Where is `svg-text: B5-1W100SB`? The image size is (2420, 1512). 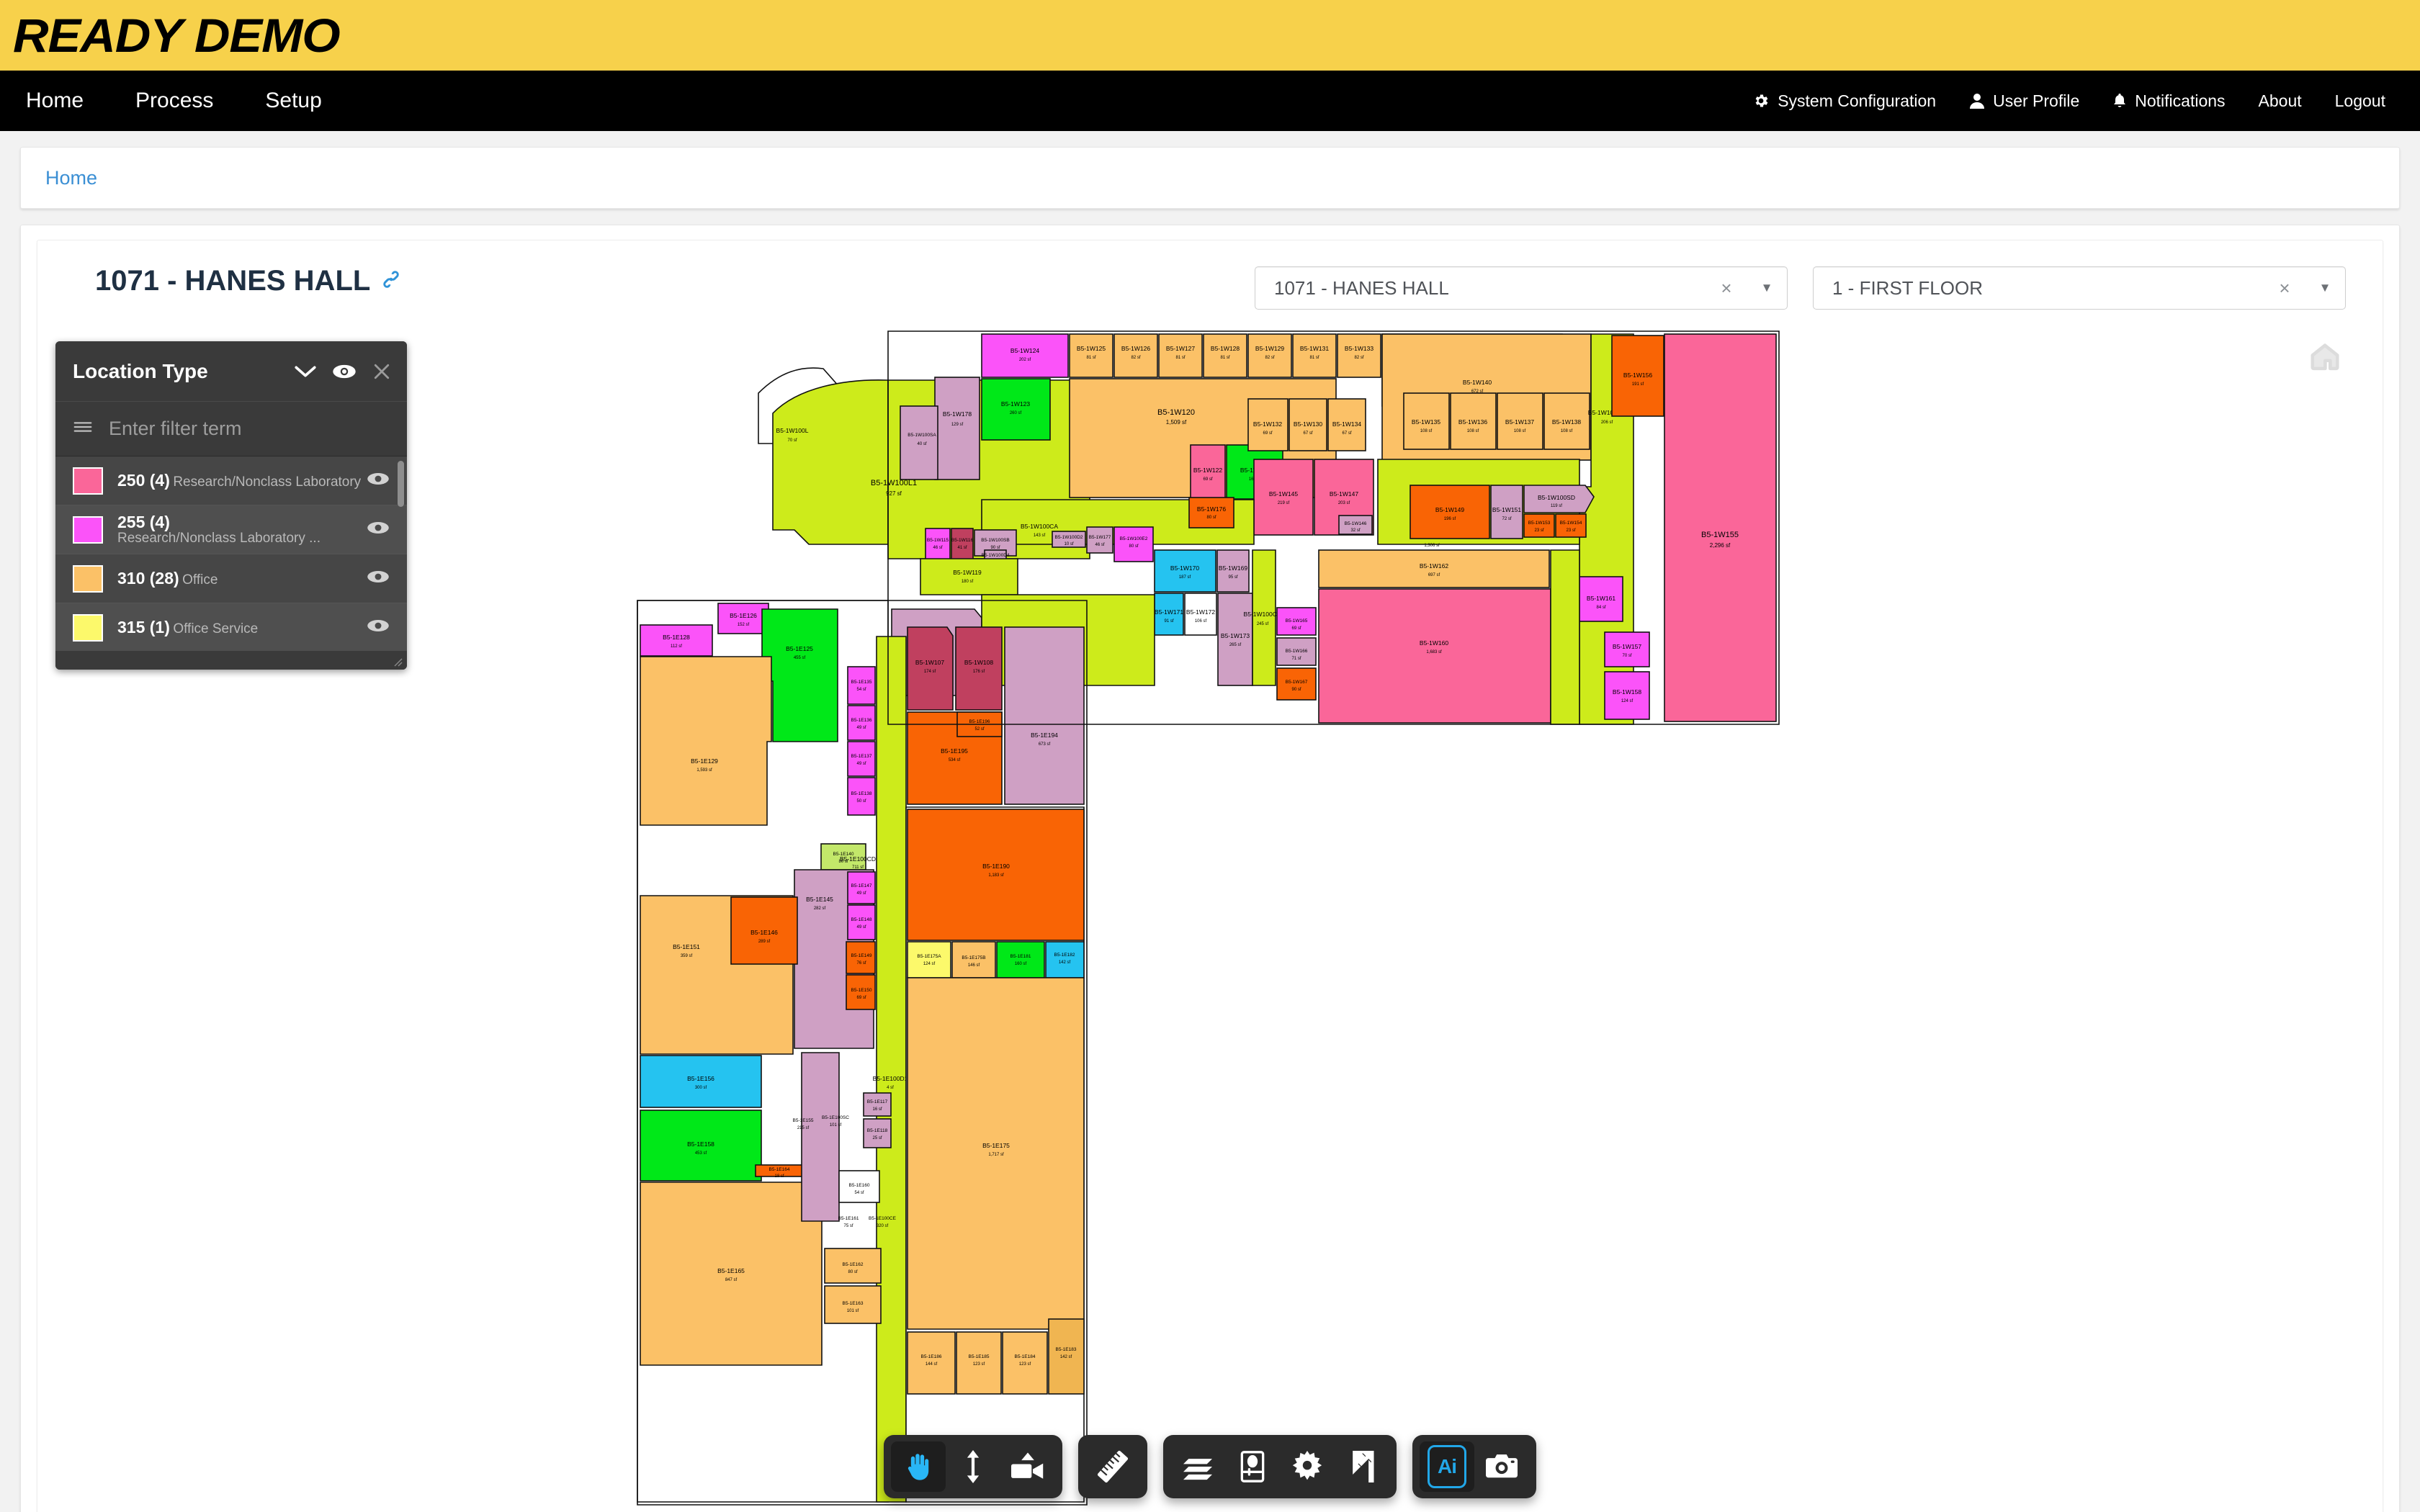
svg-text: B5-1W100SB is located at coordinates (995, 540).